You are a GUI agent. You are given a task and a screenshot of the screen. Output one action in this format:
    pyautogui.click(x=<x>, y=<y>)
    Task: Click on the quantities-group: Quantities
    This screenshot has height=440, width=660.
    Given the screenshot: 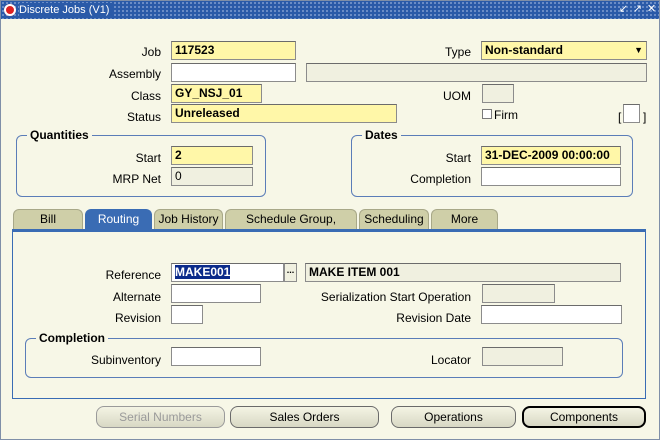 What is the action you would take?
    pyautogui.click(x=141, y=162)
    